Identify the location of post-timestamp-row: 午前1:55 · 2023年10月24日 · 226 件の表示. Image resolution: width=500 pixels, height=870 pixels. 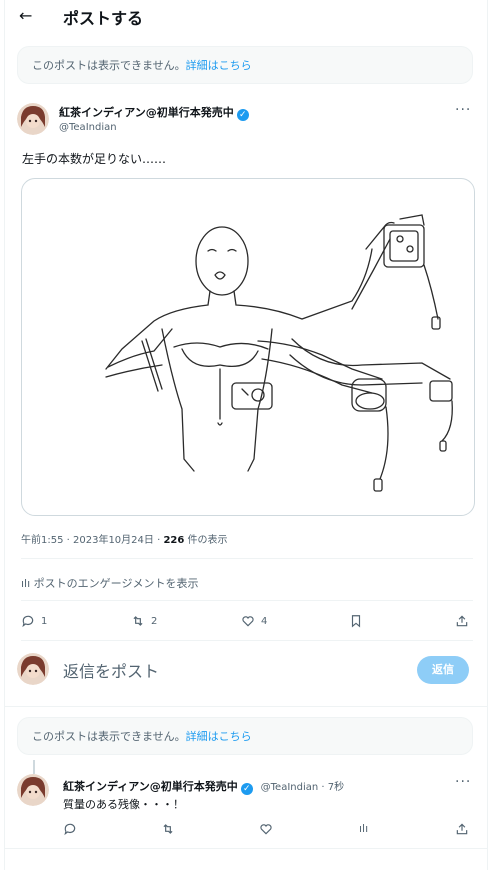
(124, 538).